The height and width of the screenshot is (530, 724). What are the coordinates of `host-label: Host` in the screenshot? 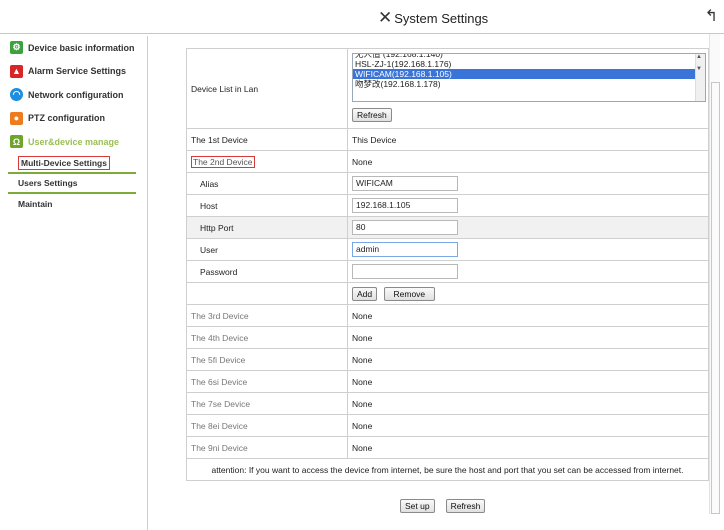 It's located at (267, 205).